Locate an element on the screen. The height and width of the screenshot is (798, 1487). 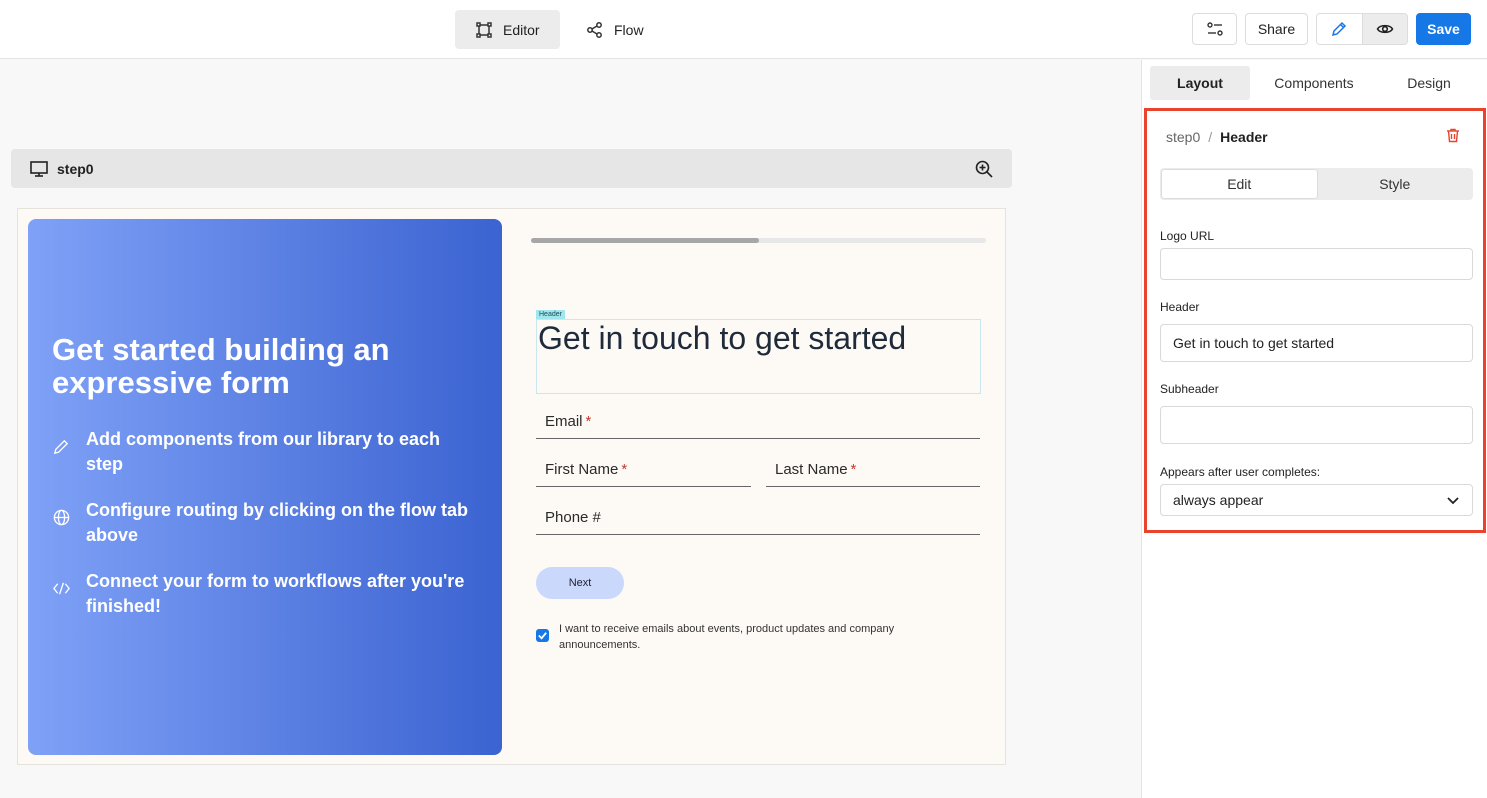
header-component: Get in touch to get started is located at coordinates (758, 356).